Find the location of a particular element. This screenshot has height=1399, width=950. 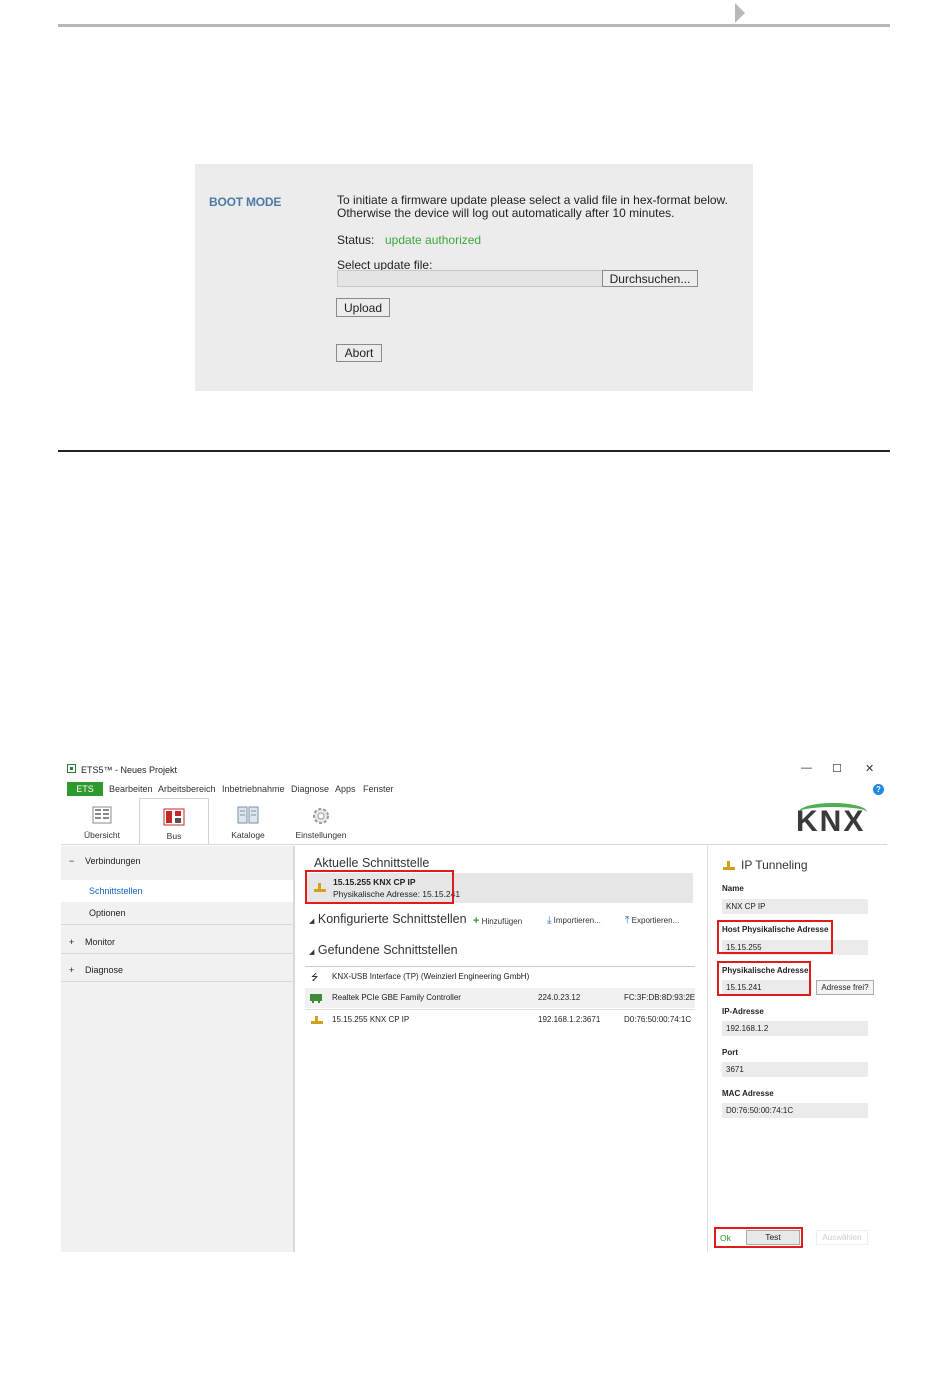

menu-inbetriebnahme: Inbetriebnahme is located at coordinates (253, 789).